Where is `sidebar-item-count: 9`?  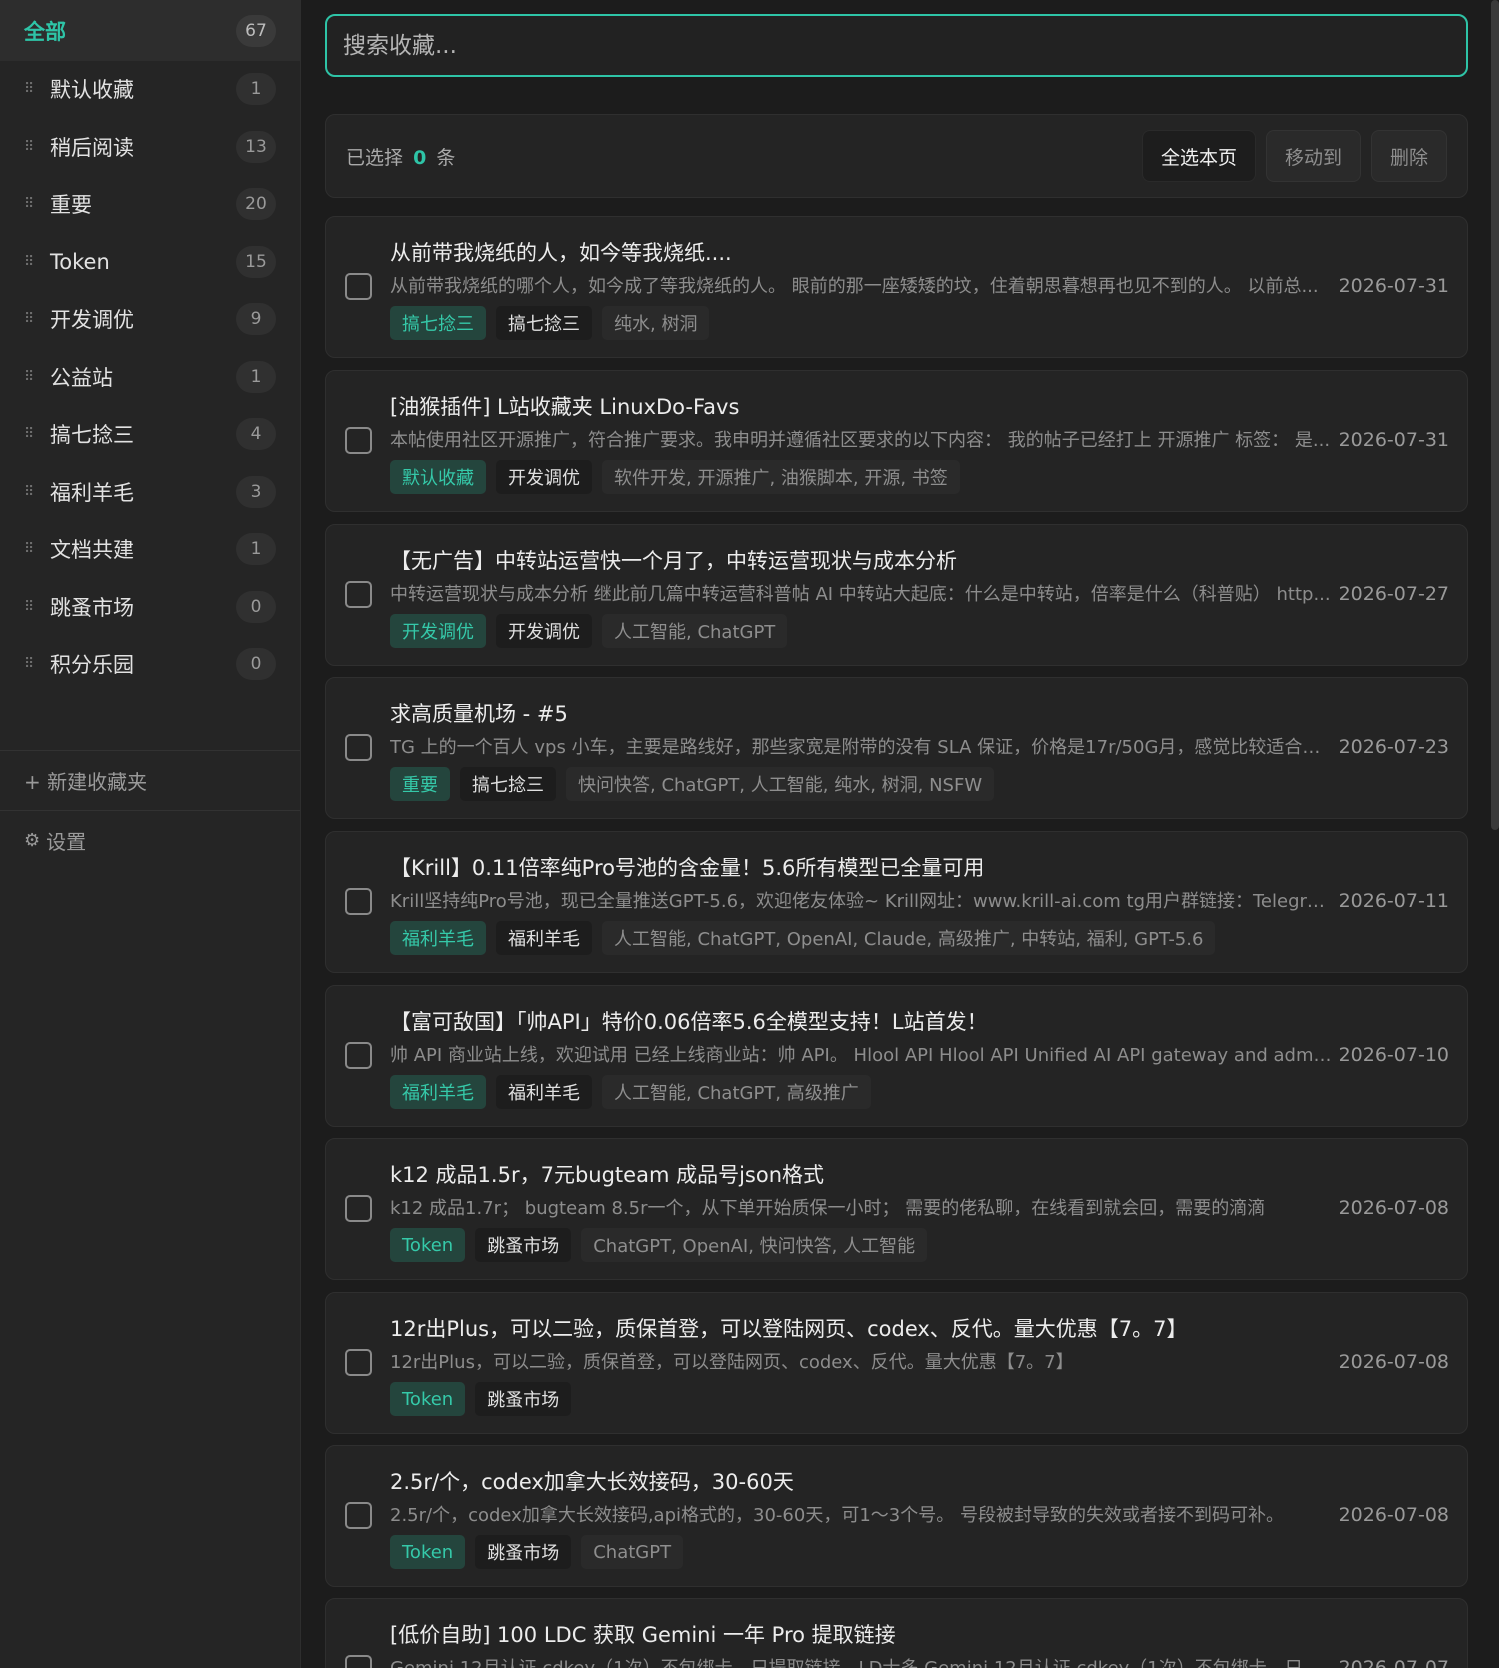
sidebar-item-count: 9 is located at coordinates (256, 318).